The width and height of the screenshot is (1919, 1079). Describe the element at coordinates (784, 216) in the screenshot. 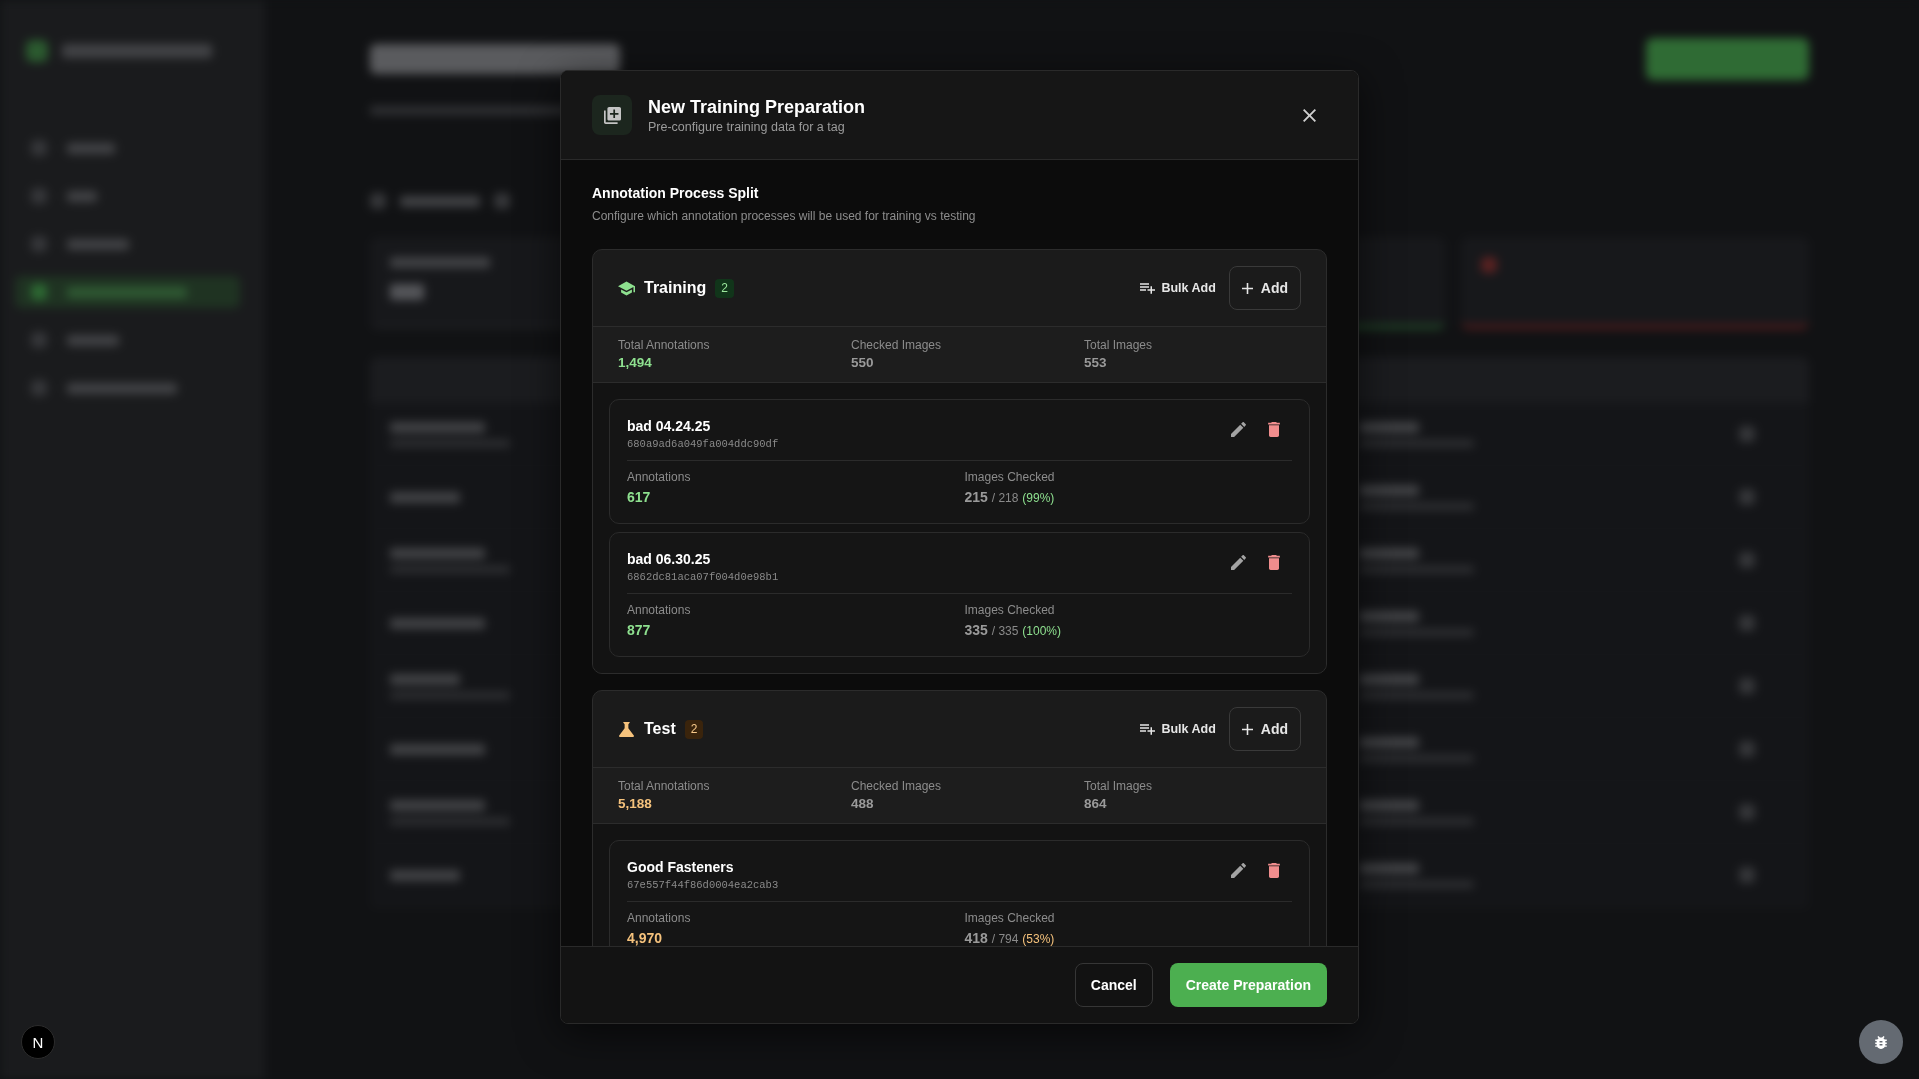

I see `section-description: Configure which annotation processes will be used for training vs testing` at that location.